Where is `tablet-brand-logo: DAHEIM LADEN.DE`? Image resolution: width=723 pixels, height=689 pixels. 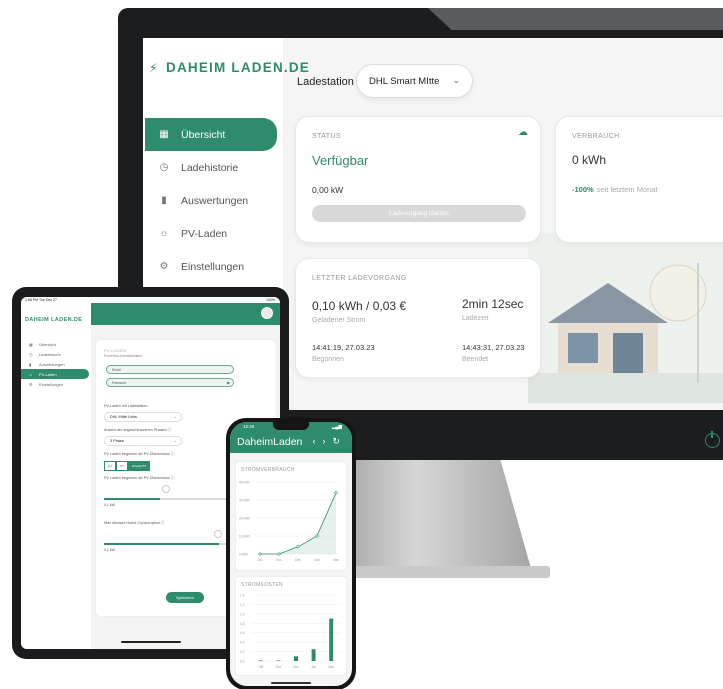
tablet-brand-logo: DAHEIM LADEN.DE is located at coordinates (53, 320).